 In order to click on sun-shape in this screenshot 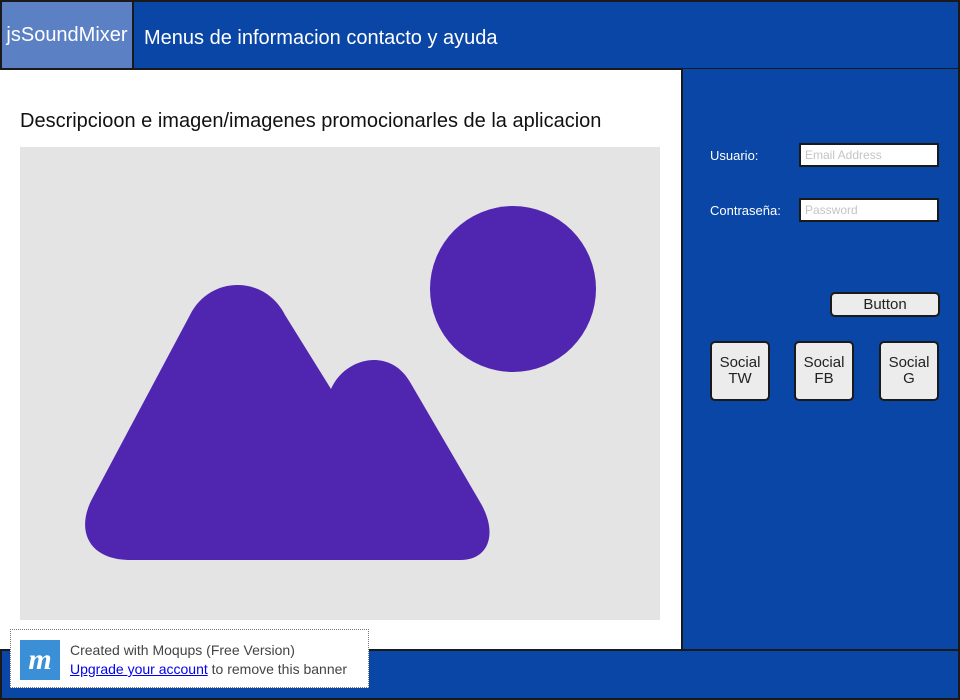, I will do `click(513, 289)`.